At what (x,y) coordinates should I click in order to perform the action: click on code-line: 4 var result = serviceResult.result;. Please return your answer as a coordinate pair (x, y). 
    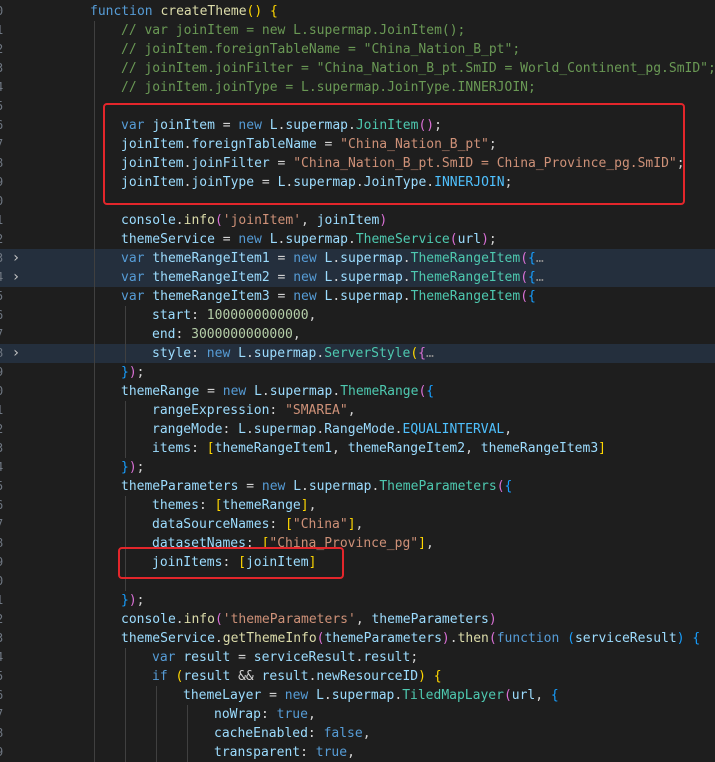
    Looking at the image, I should click on (357, 657).